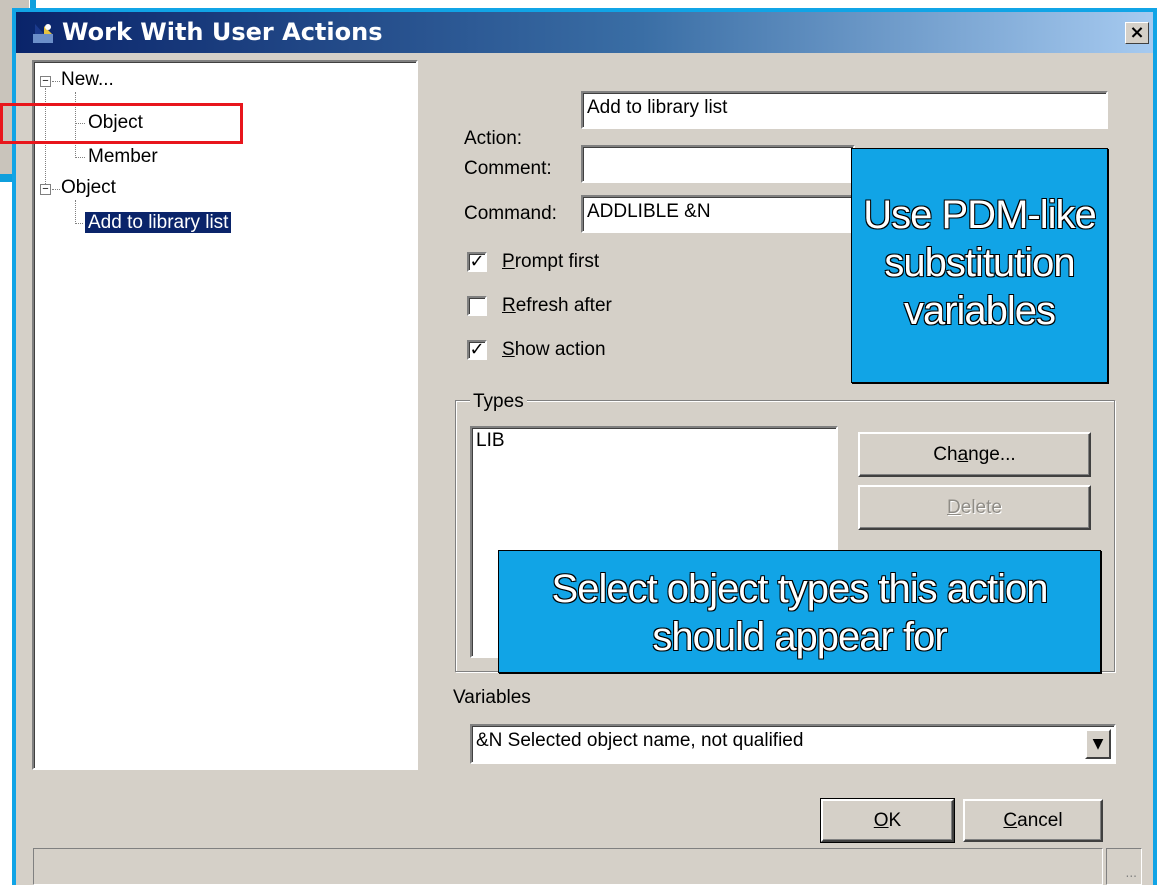 The height and width of the screenshot is (885, 1157). I want to click on variables-combobox: &N Selected object name, not qualified, so click(793, 744).